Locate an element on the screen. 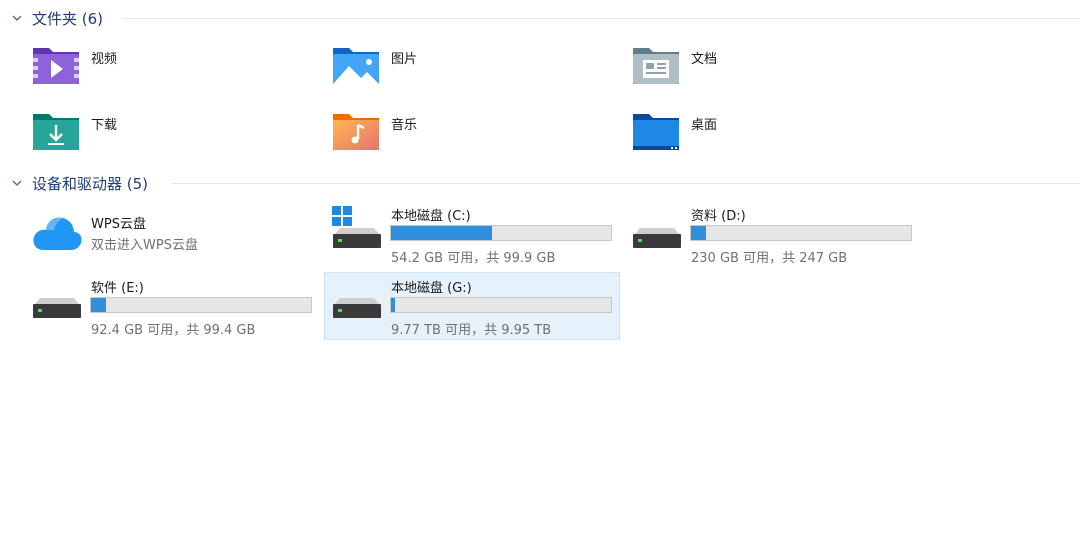 The image size is (1080, 548). folder-pictures: 图片 is located at coordinates (473, 66).